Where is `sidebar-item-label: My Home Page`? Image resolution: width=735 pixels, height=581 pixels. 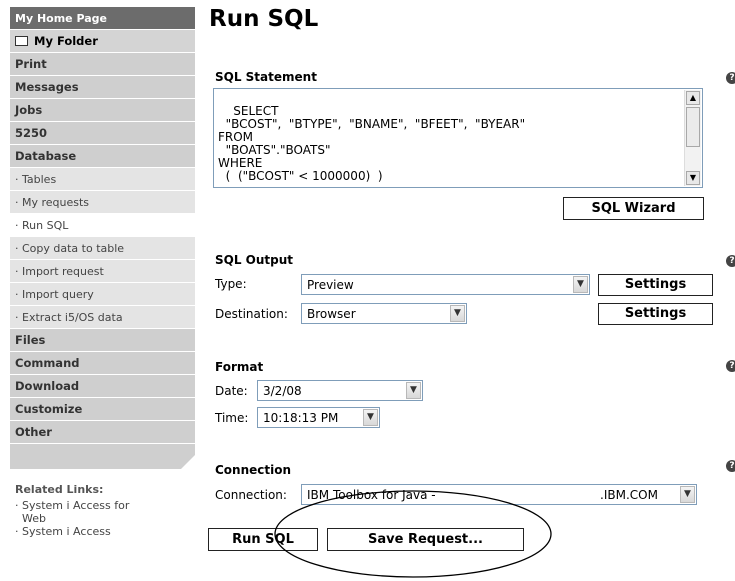
sidebar-item-label: My Home Page is located at coordinates (61, 18).